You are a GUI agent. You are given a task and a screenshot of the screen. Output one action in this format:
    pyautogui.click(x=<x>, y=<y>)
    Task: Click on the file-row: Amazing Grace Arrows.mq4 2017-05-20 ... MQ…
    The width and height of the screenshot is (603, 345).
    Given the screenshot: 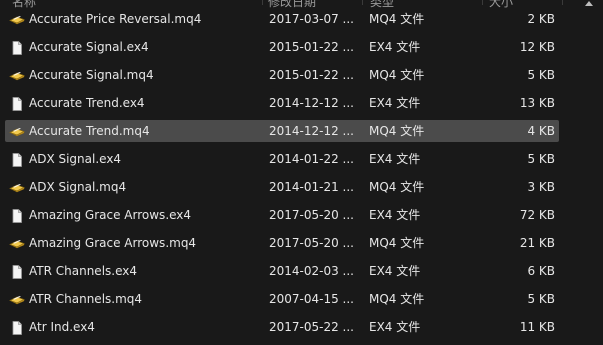 What is the action you would take?
    pyautogui.click(x=282, y=243)
    